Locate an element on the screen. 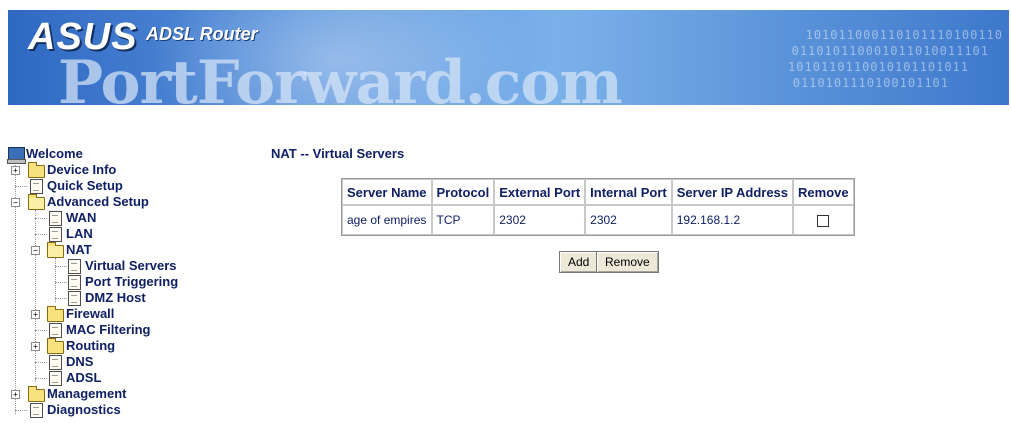  nav-label: Port Triggering is located at coordinates (132, 281).